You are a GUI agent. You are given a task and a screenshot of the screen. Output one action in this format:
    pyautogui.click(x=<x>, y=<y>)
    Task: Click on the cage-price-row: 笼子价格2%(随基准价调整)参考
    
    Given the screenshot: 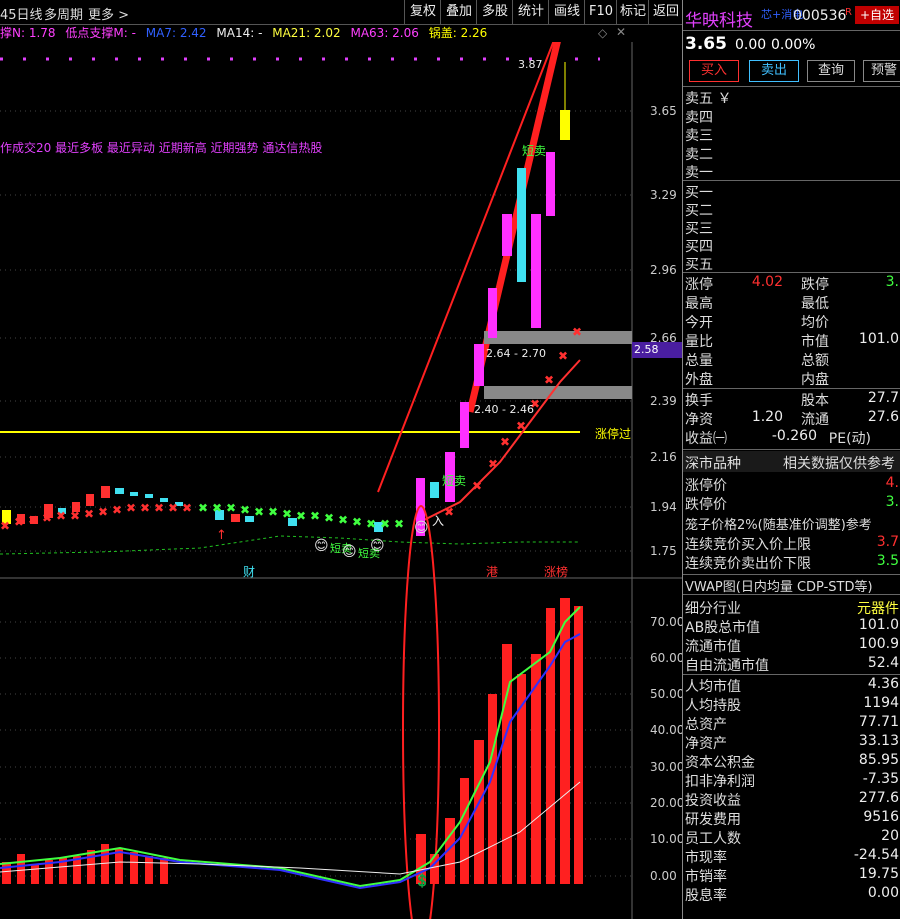 What is the action you would take?
    pyautogui.click(x=778, y=525)
    